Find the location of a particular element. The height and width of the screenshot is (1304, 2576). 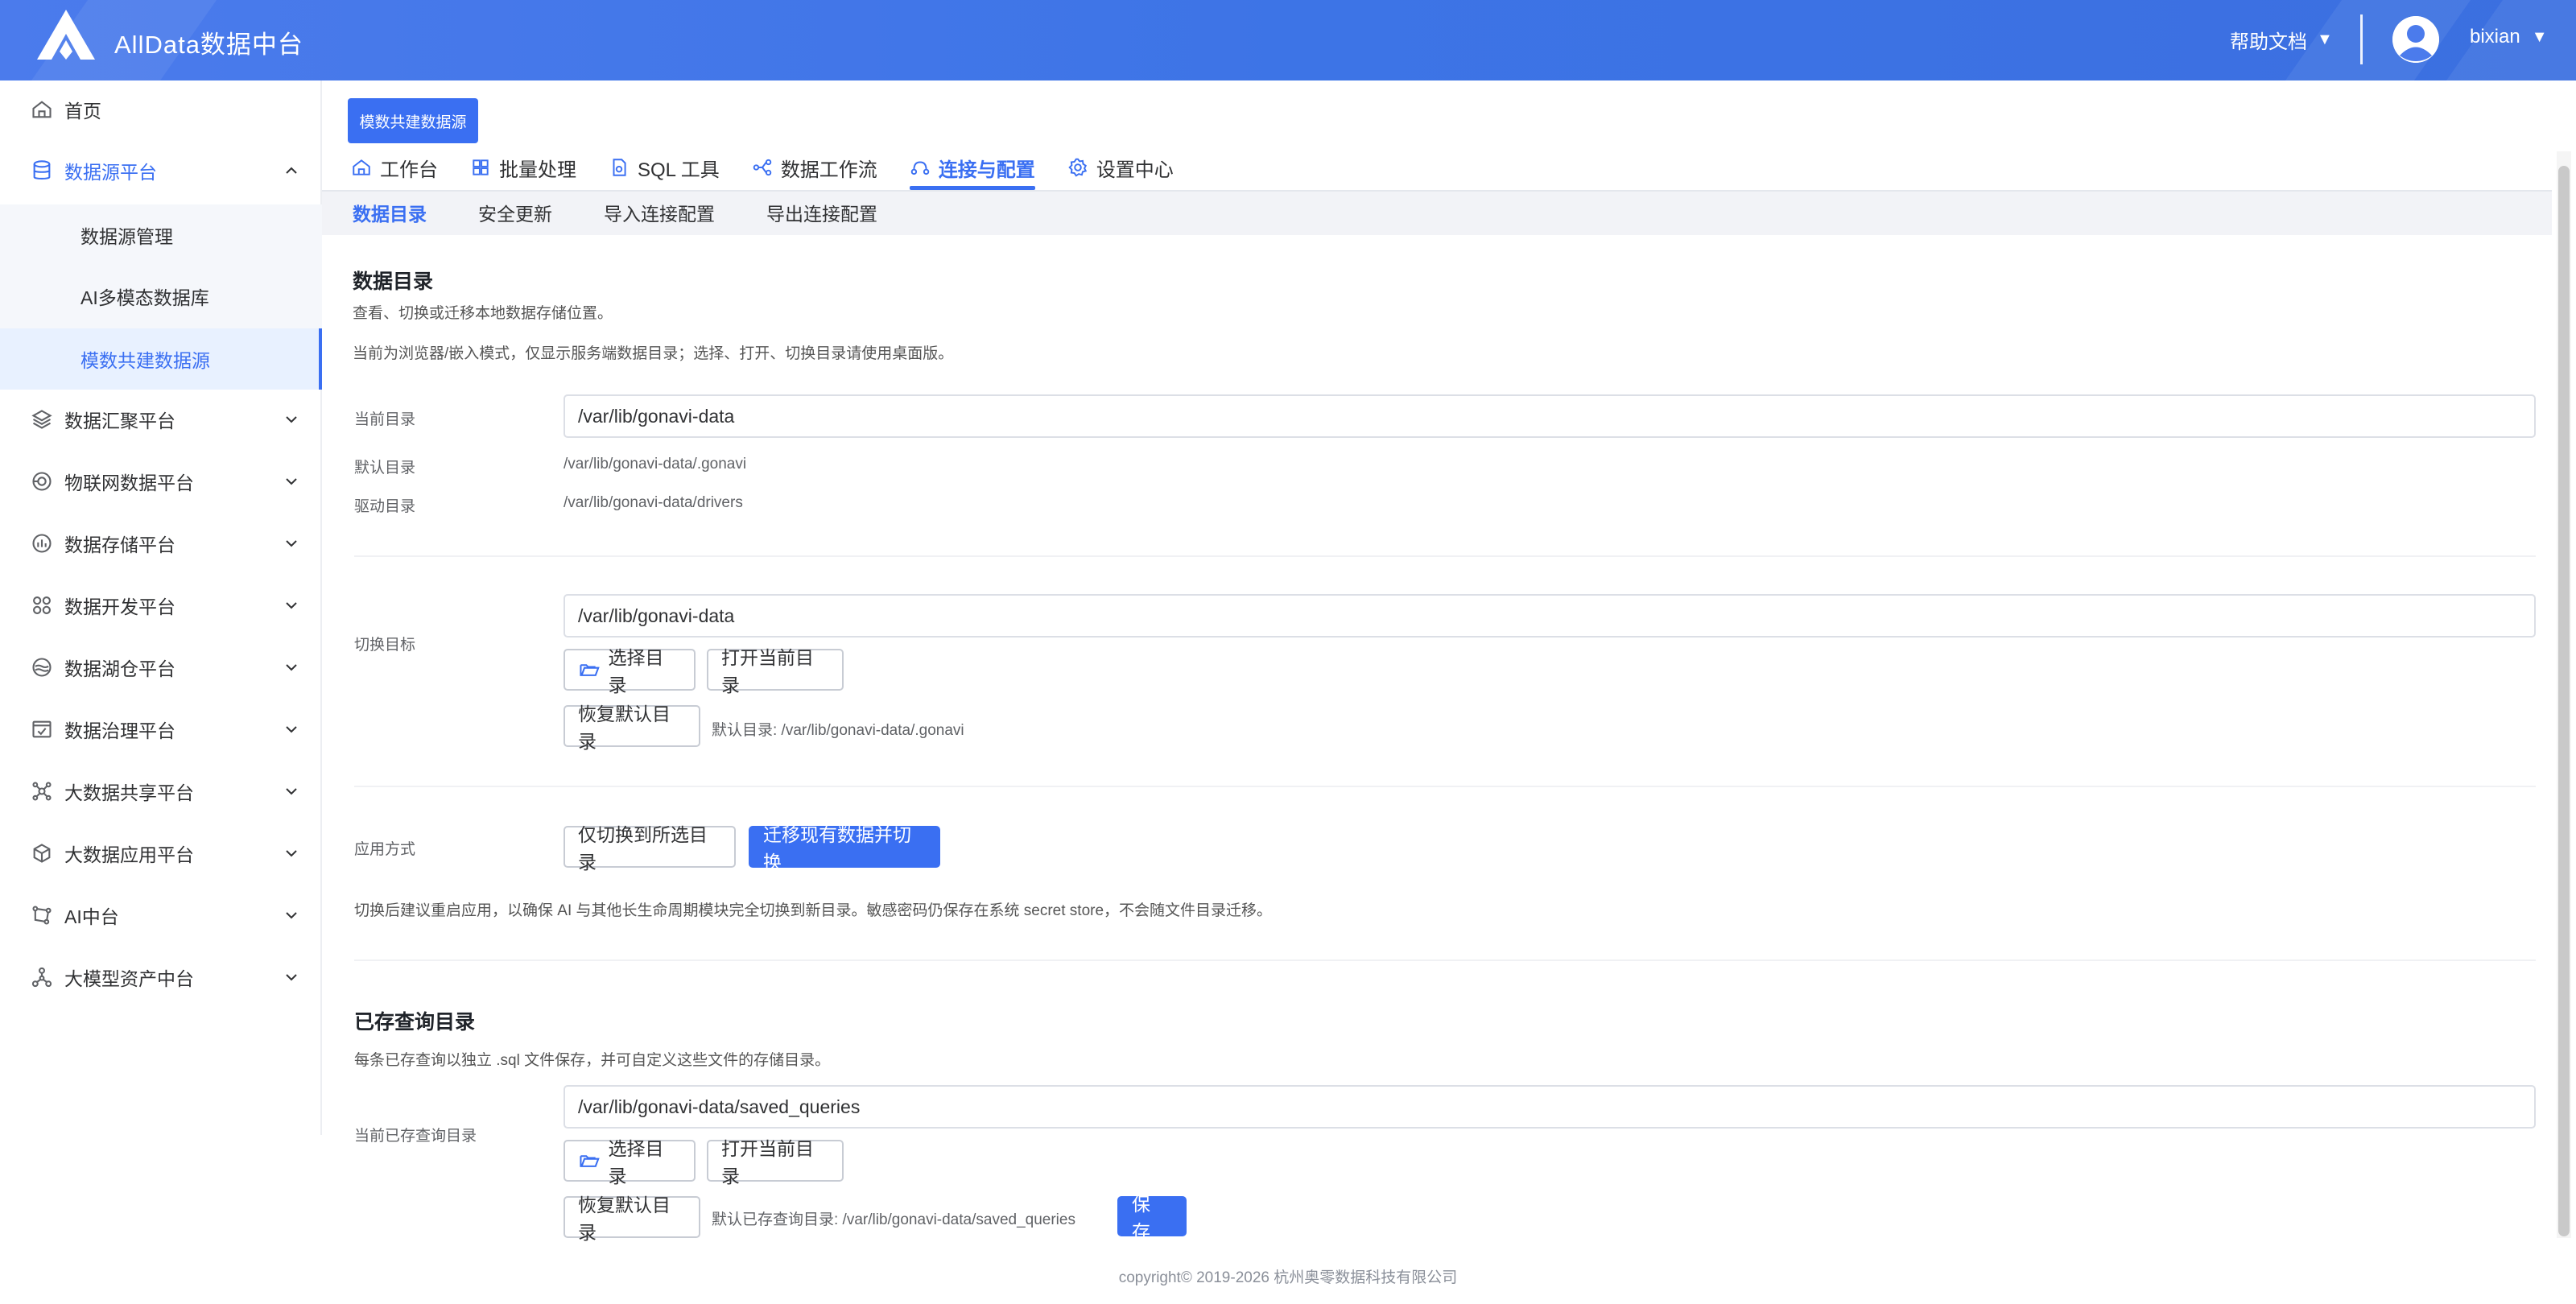

button-label: 保 存 is located at coordinates (1141, 1218).